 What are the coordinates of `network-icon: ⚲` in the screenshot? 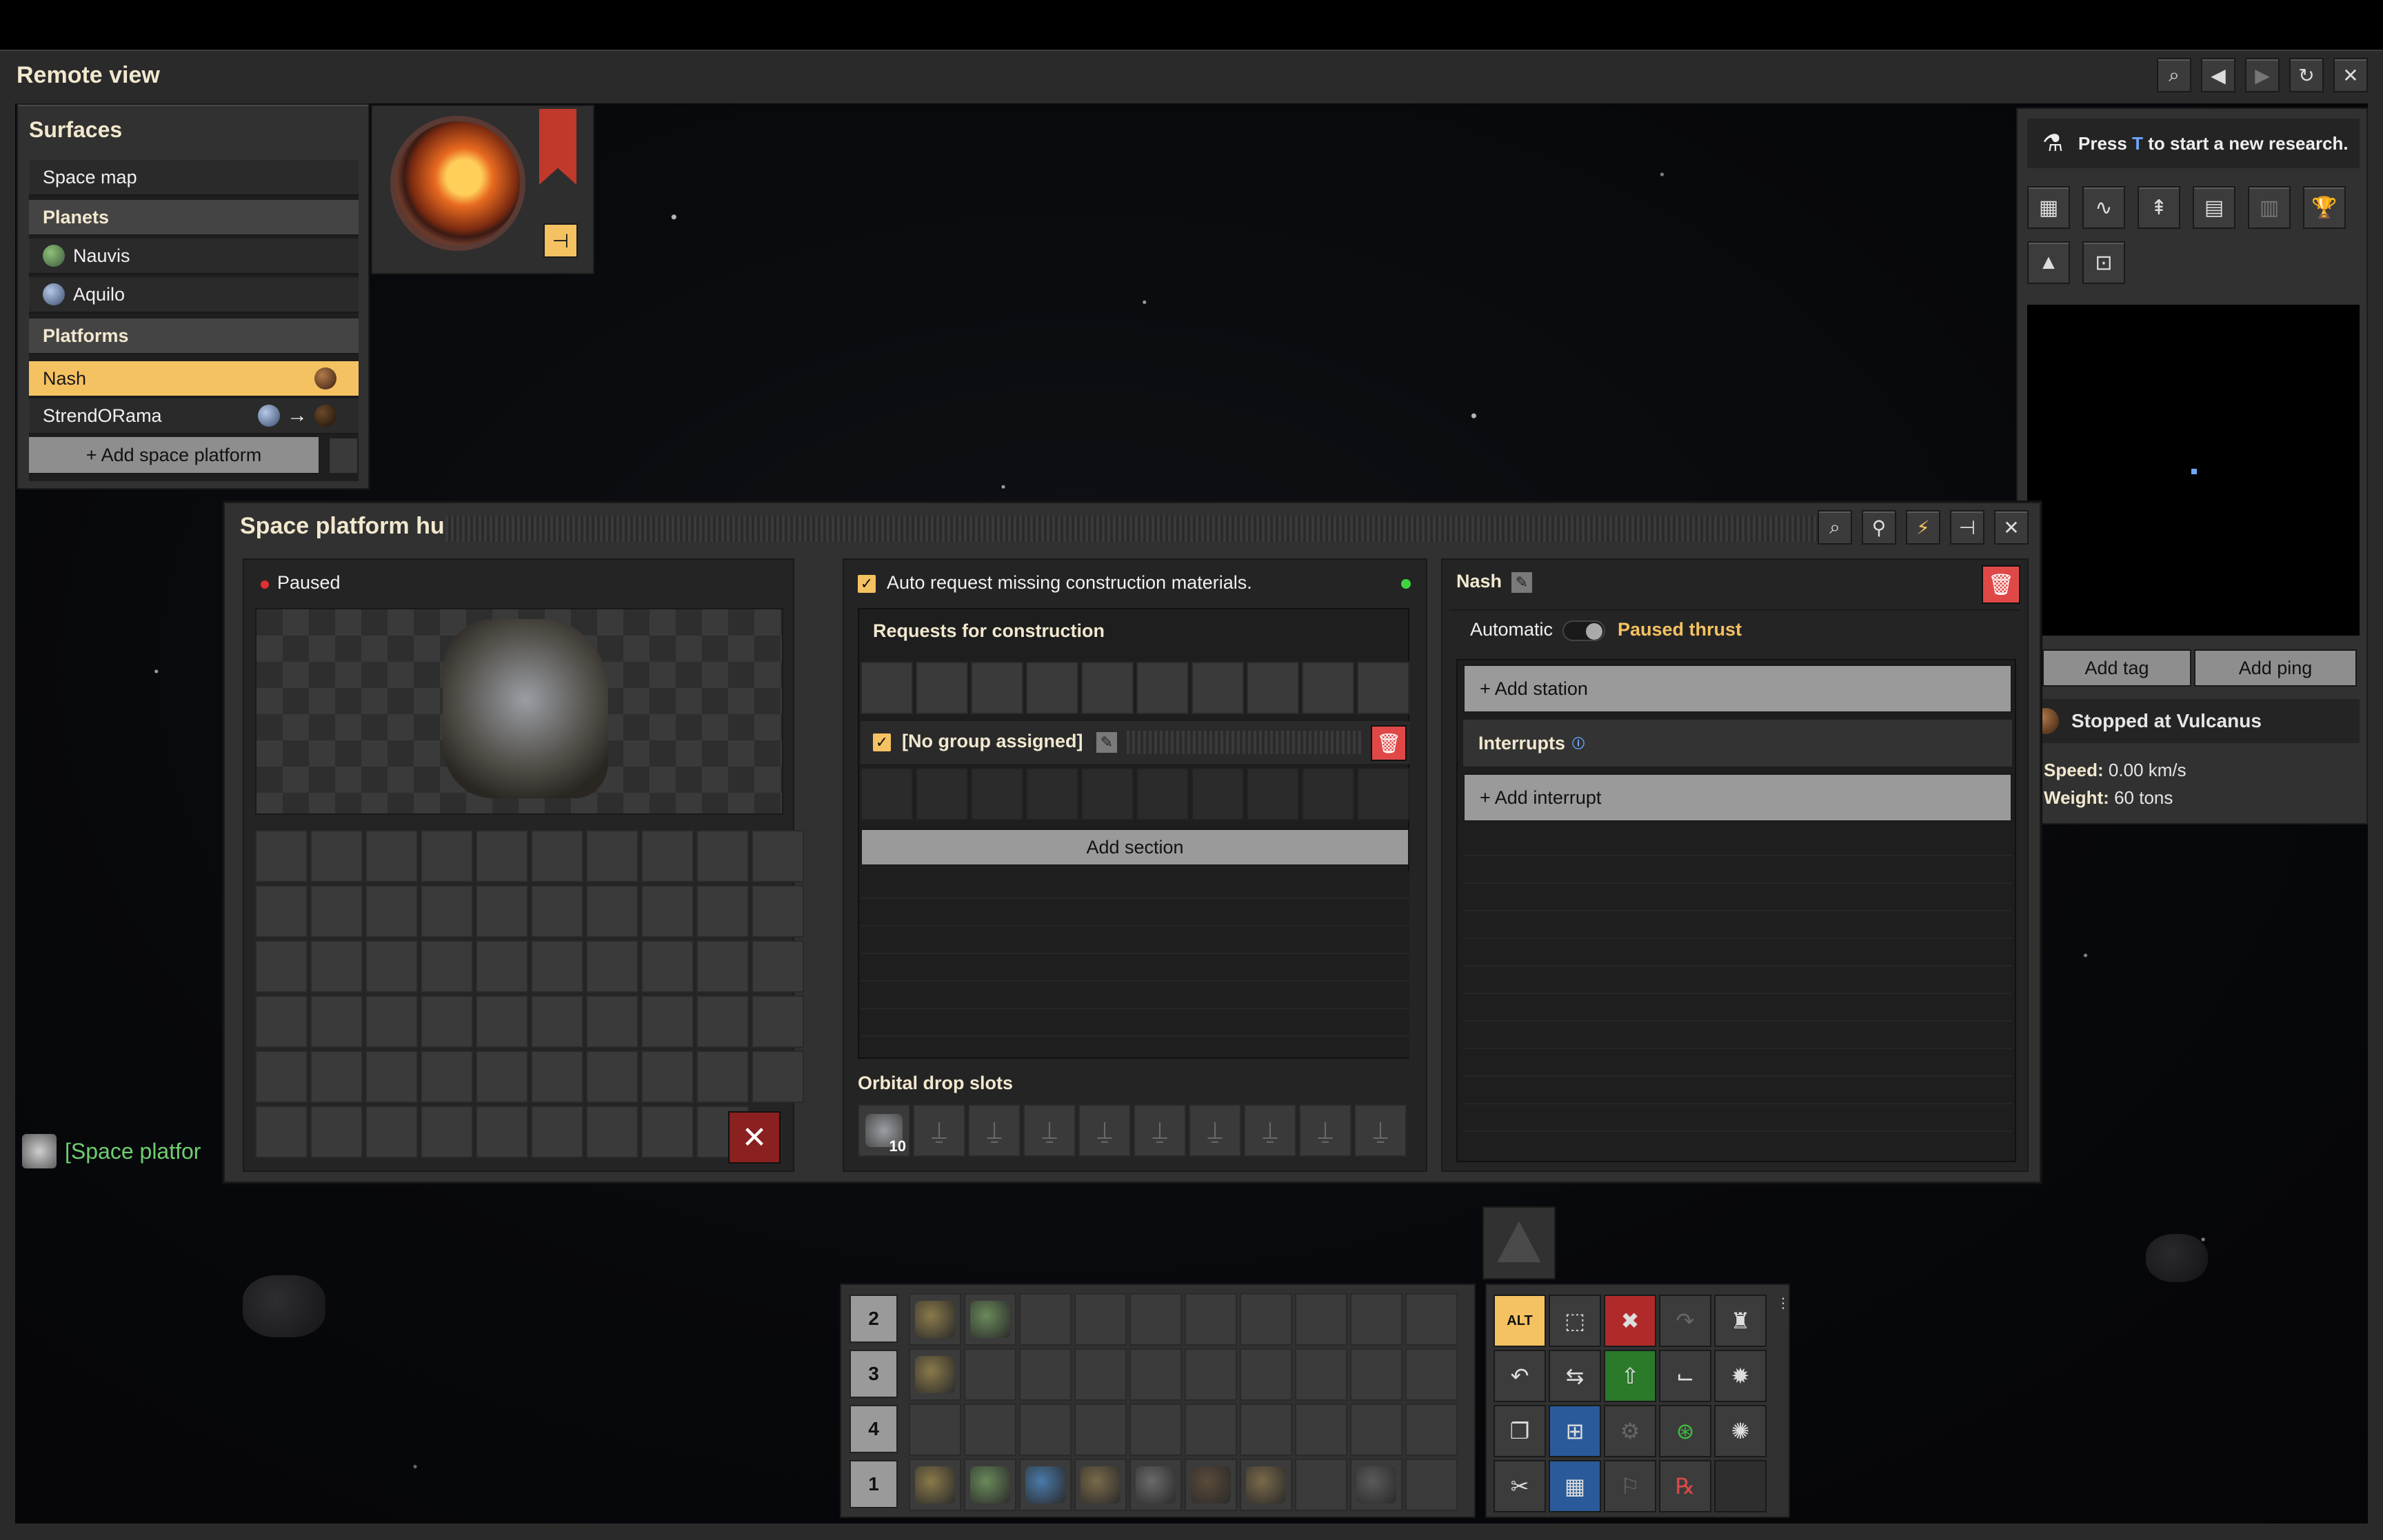 It's located at (1879, 527).